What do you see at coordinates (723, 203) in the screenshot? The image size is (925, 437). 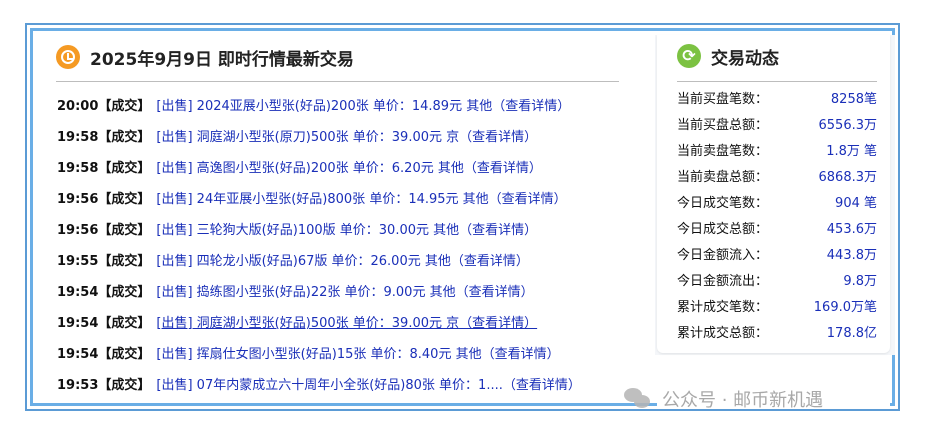 I see `stat-label: 今日成交笔数：` at bounding box center [723, 203].